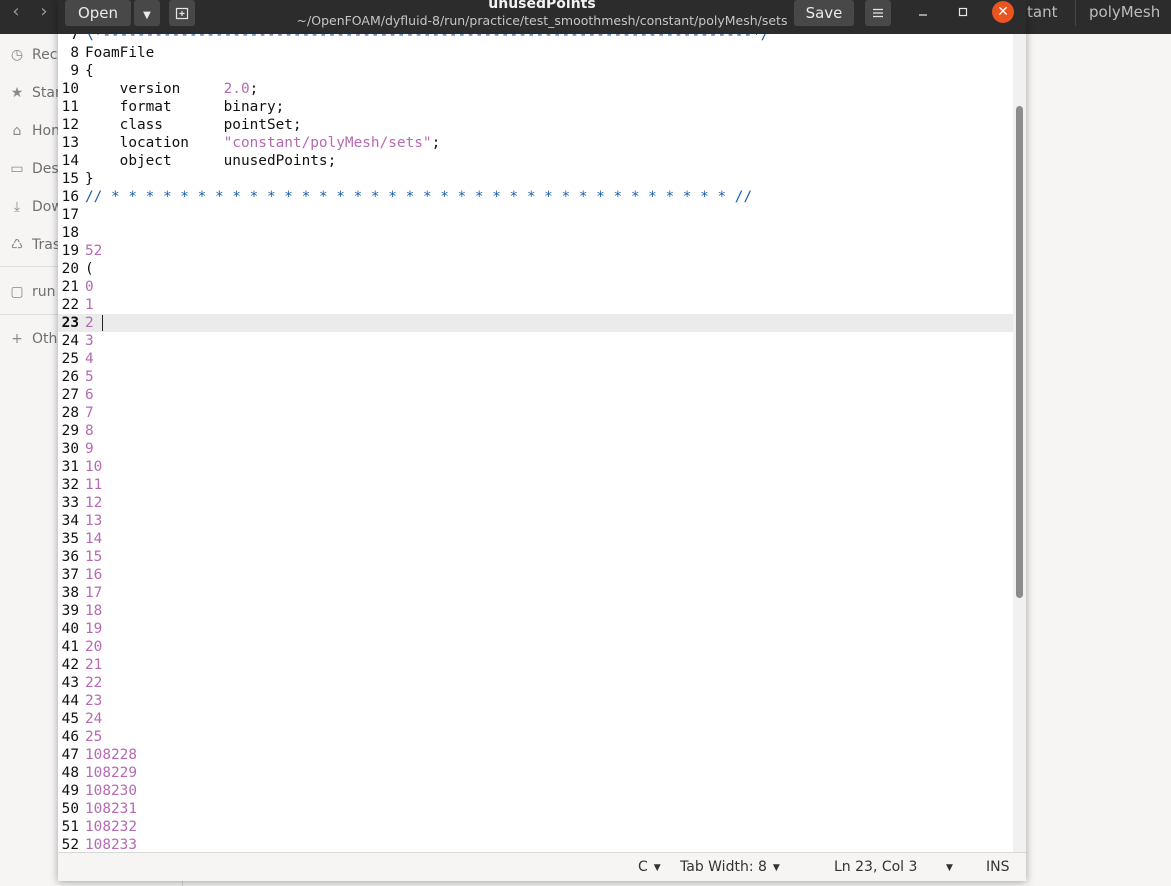 This screenshot has height=886, width=1171. I want to click on literal-token: 13, so click(94, 521).